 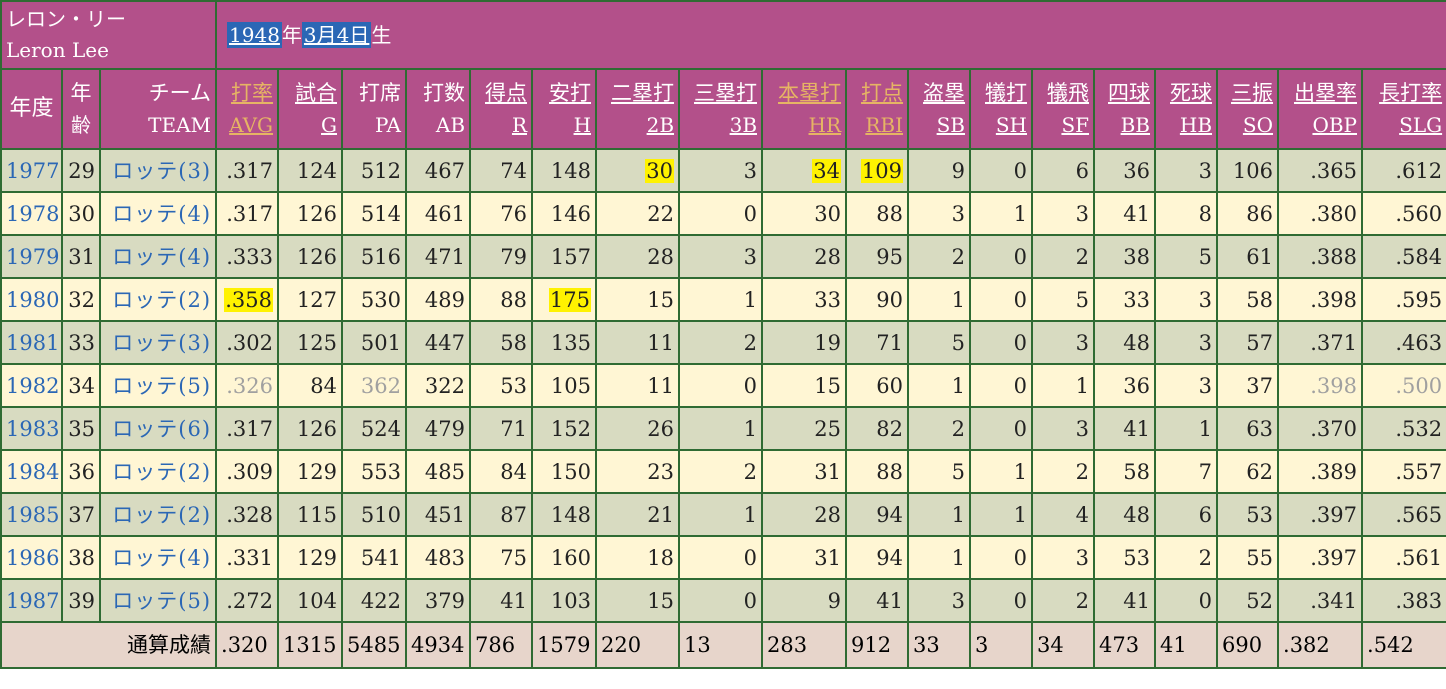 I want to click on col-header-obp-en: OBP, so click(x=1335, y=125).